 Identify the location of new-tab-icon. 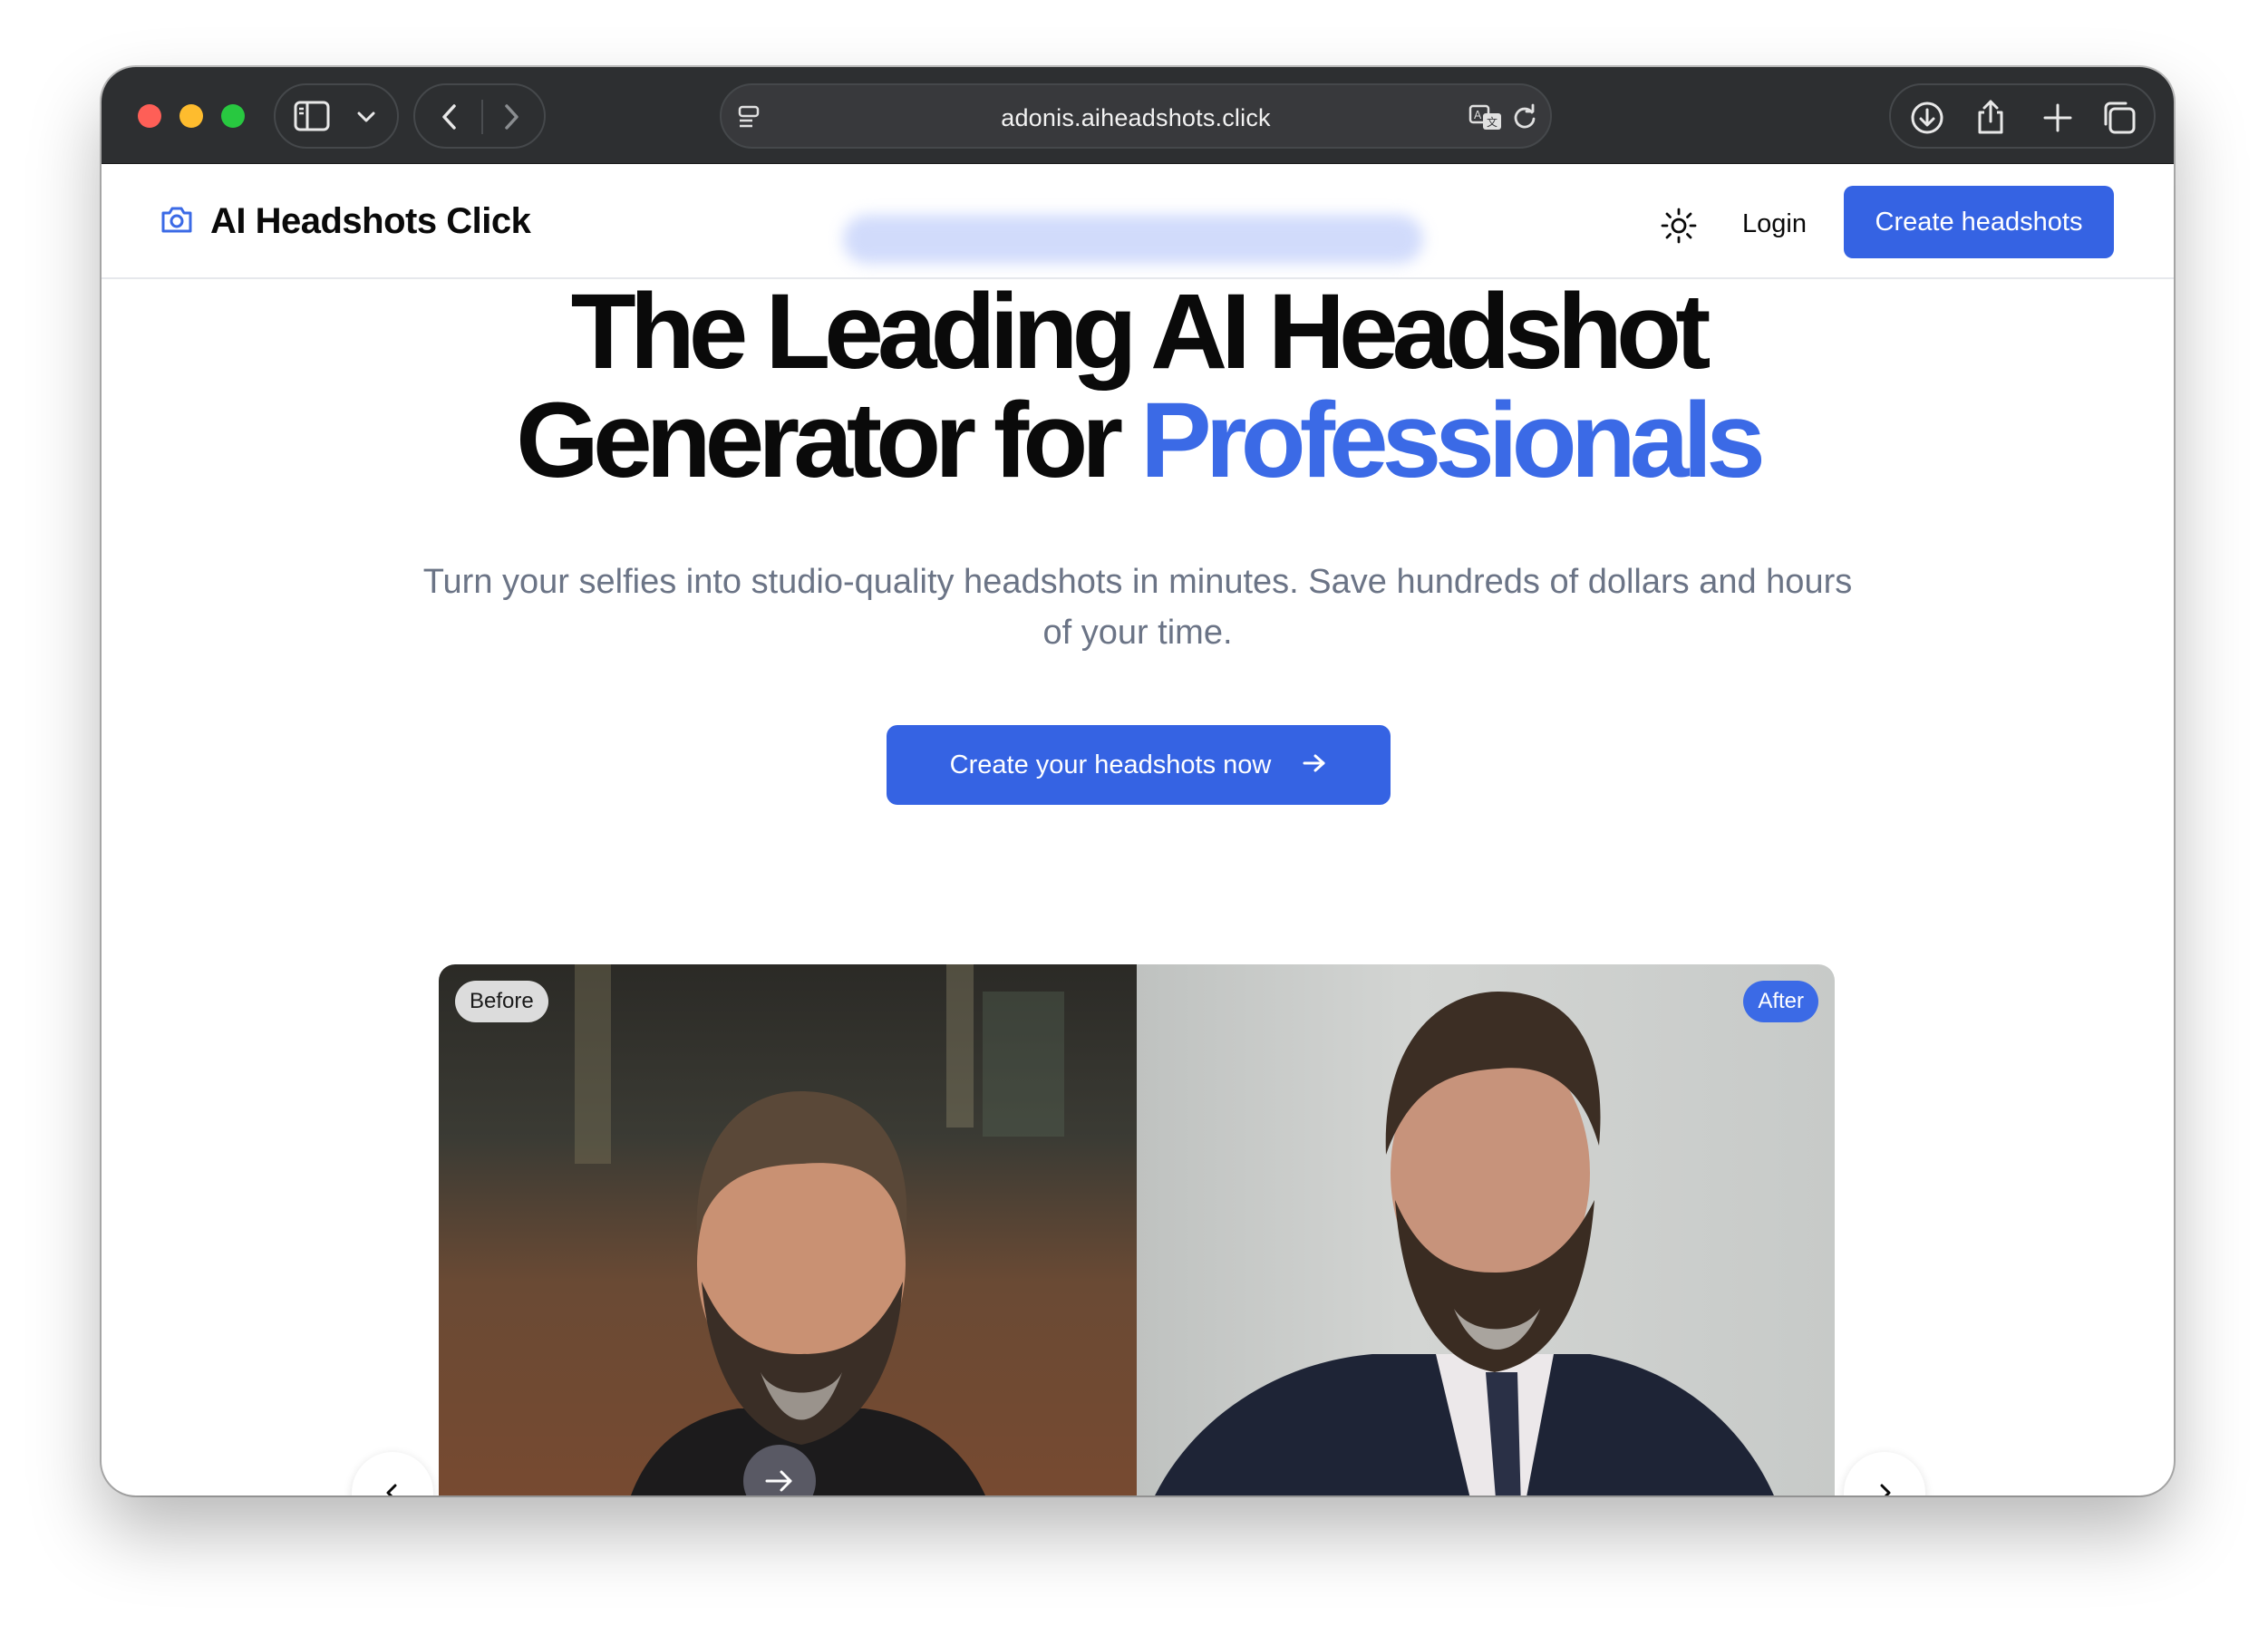
(2057, 118).